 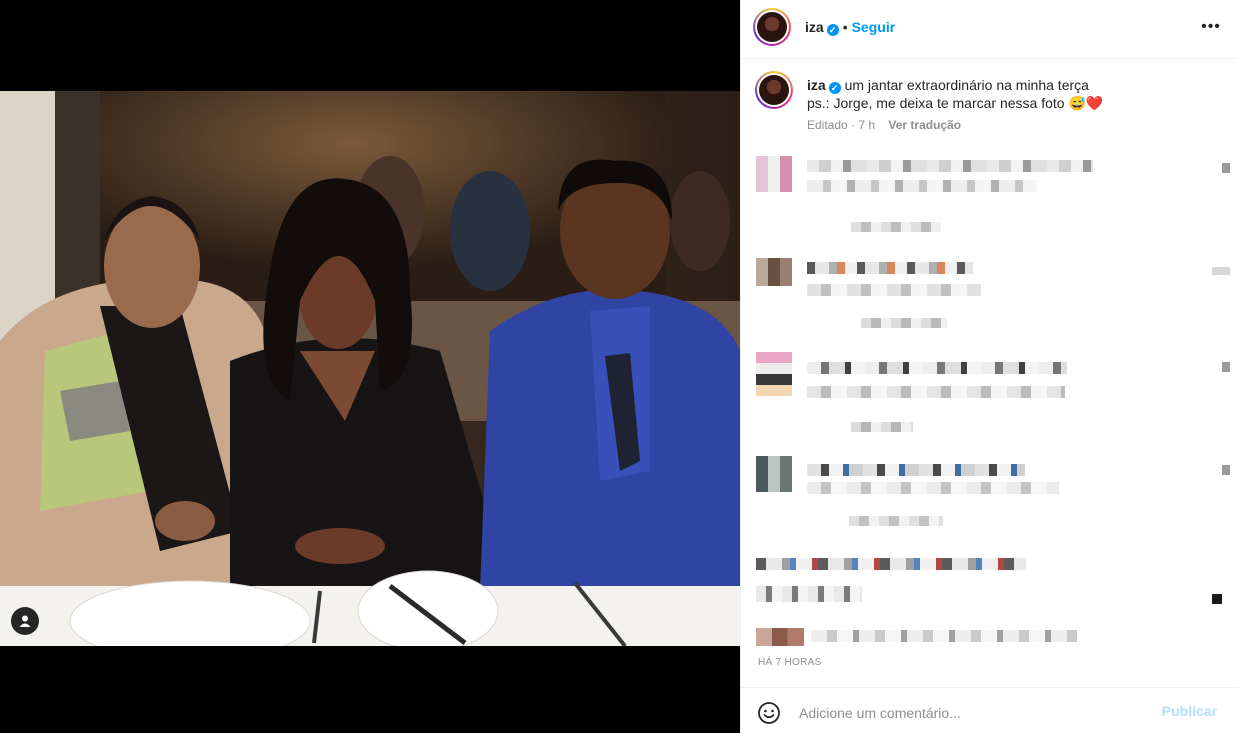 I want to click on comment-input, so click(x=969, y=713).